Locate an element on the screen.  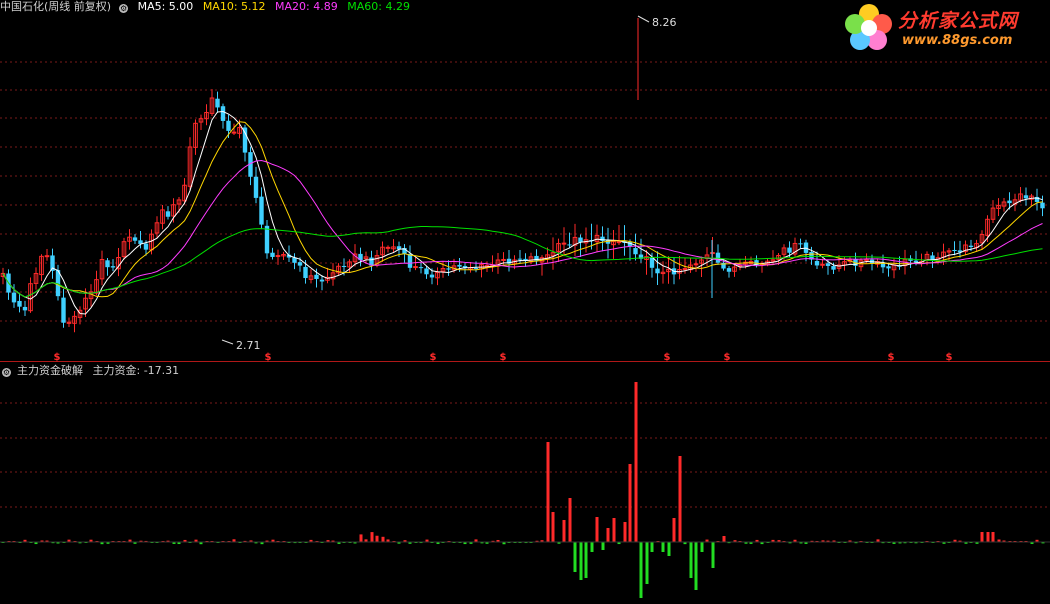
indicator-panel-header: ⚙ 主力资金破解 主力资金: -17.31 is located at coordinates (92, 371).